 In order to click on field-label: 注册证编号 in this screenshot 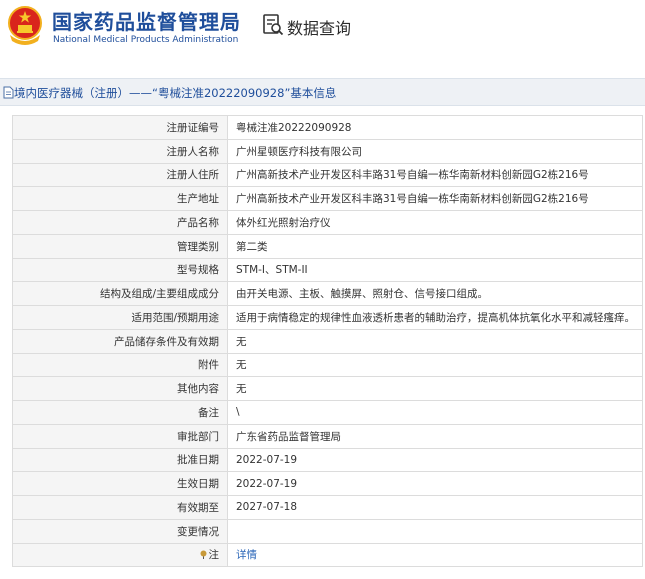, I will do `click(120, 127)`.